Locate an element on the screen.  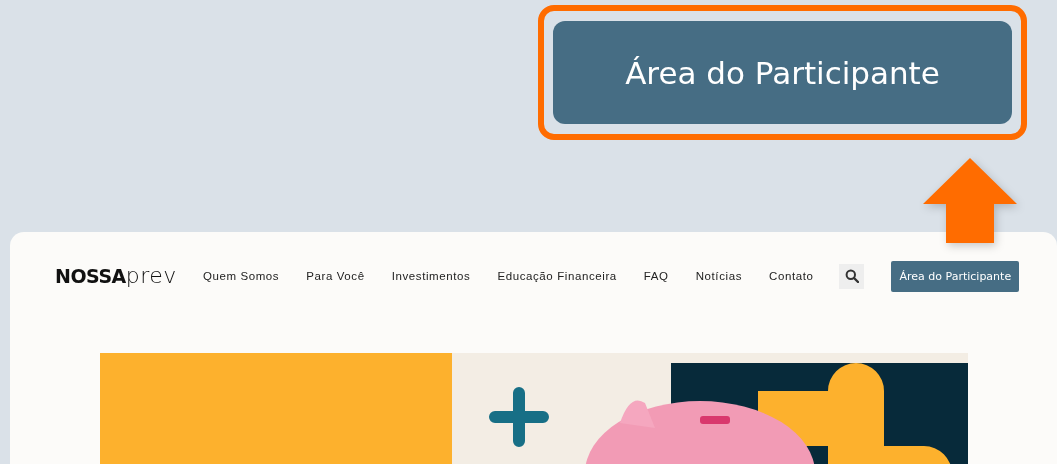
logo: NOSSAprev is located at coordinates (116, 276).